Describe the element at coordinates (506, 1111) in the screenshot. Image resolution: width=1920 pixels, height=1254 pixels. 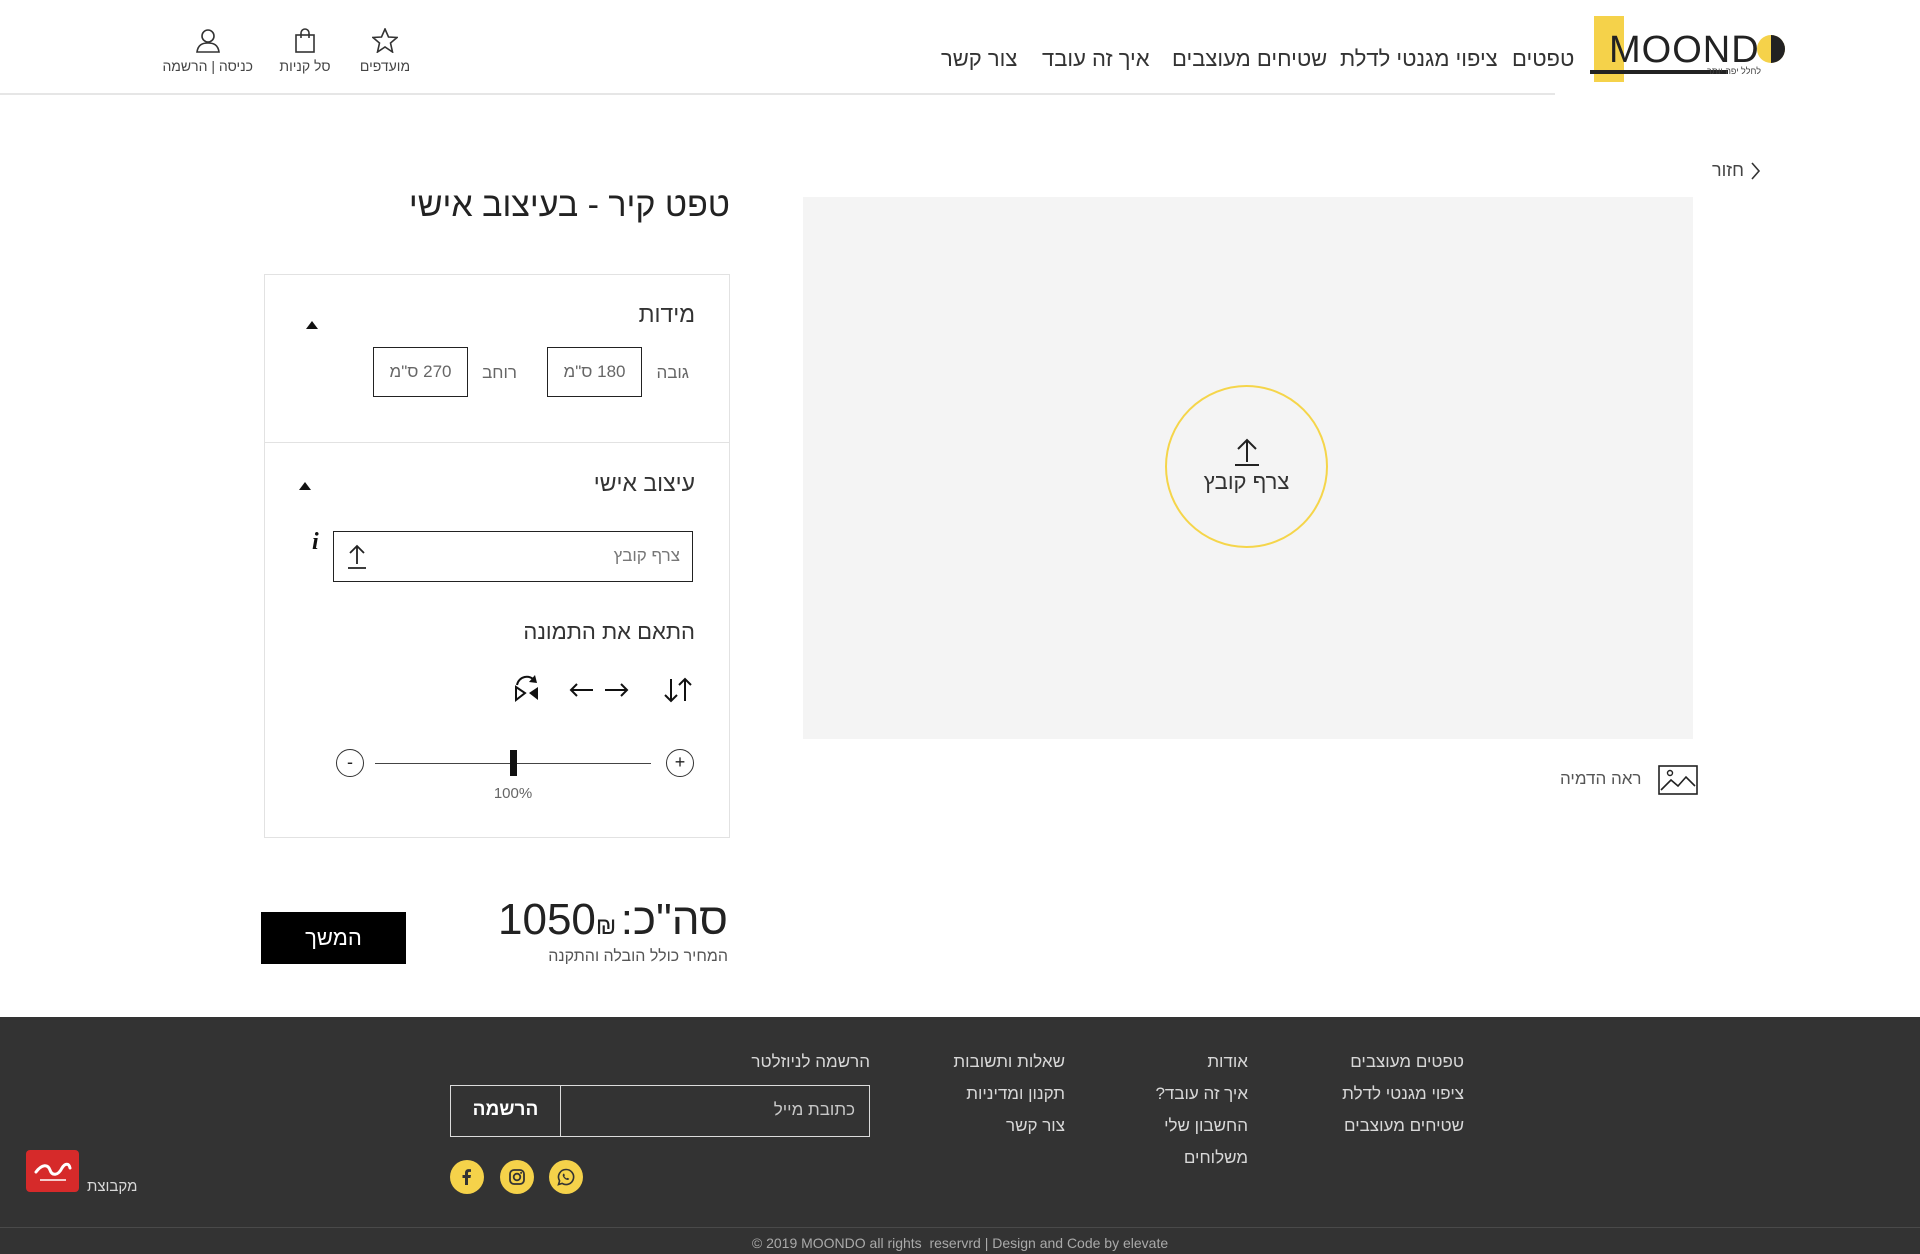
I see `subscribe-button: הרשמה` at that location.